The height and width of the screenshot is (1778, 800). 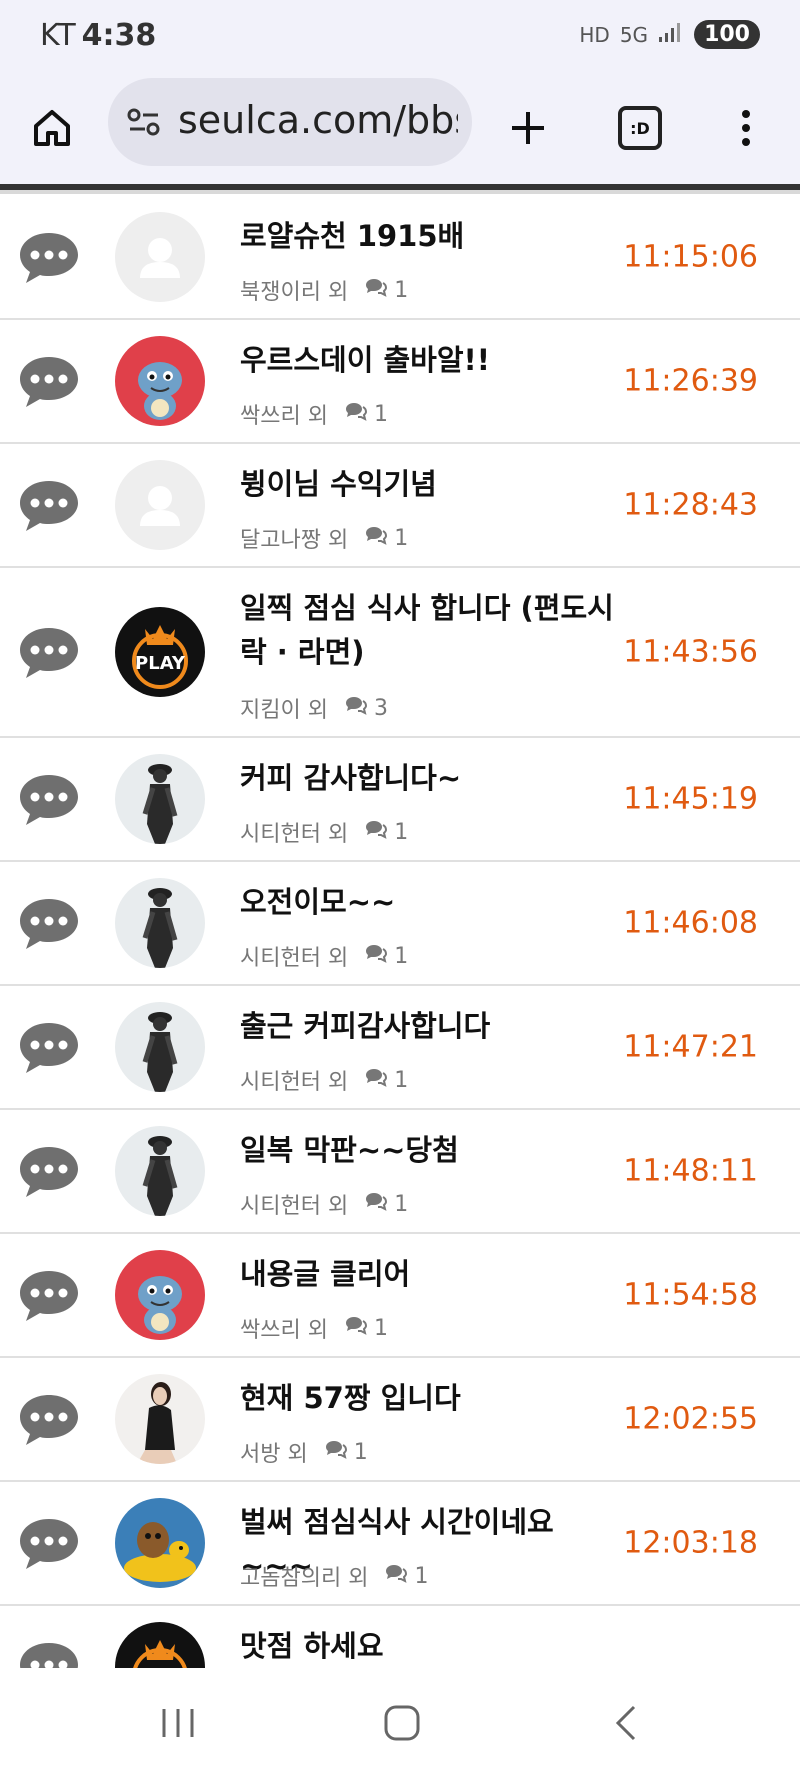 I want to click on recent-apps-button, so click(x=178, y=1723).